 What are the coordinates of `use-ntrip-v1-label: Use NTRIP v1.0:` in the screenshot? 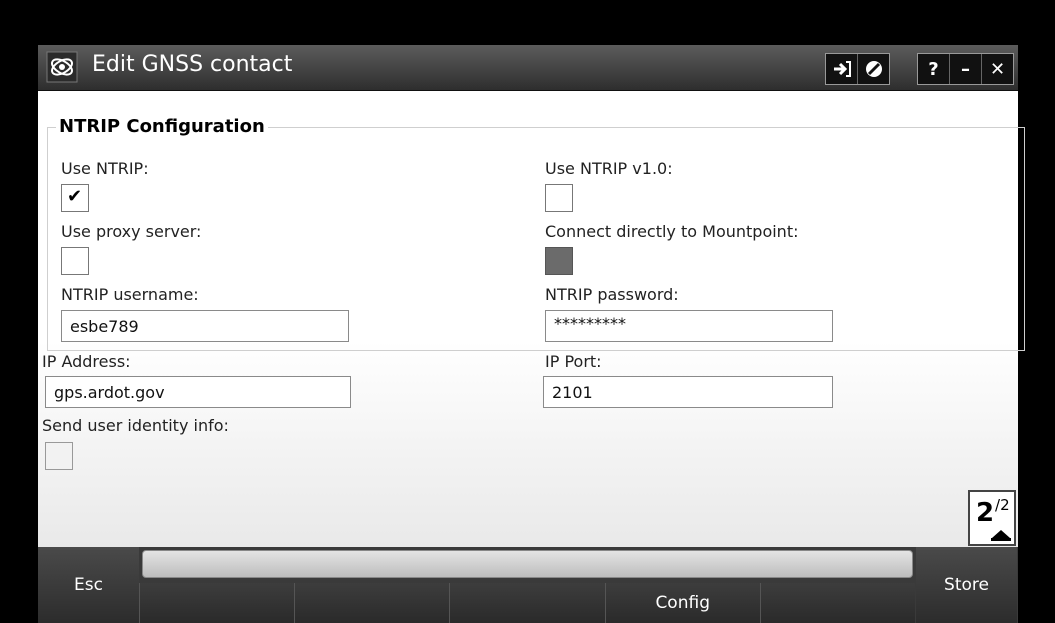 It's located at (609, 168).